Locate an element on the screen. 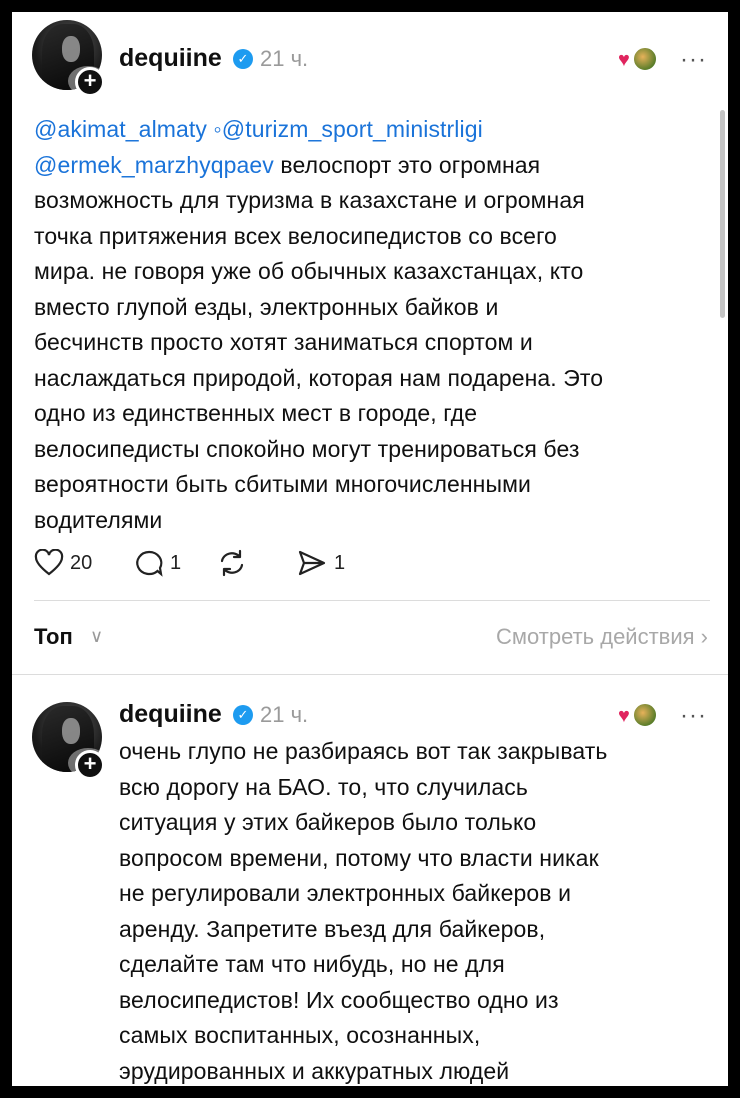  text-line: водителями is located at coordinates (98, 519).